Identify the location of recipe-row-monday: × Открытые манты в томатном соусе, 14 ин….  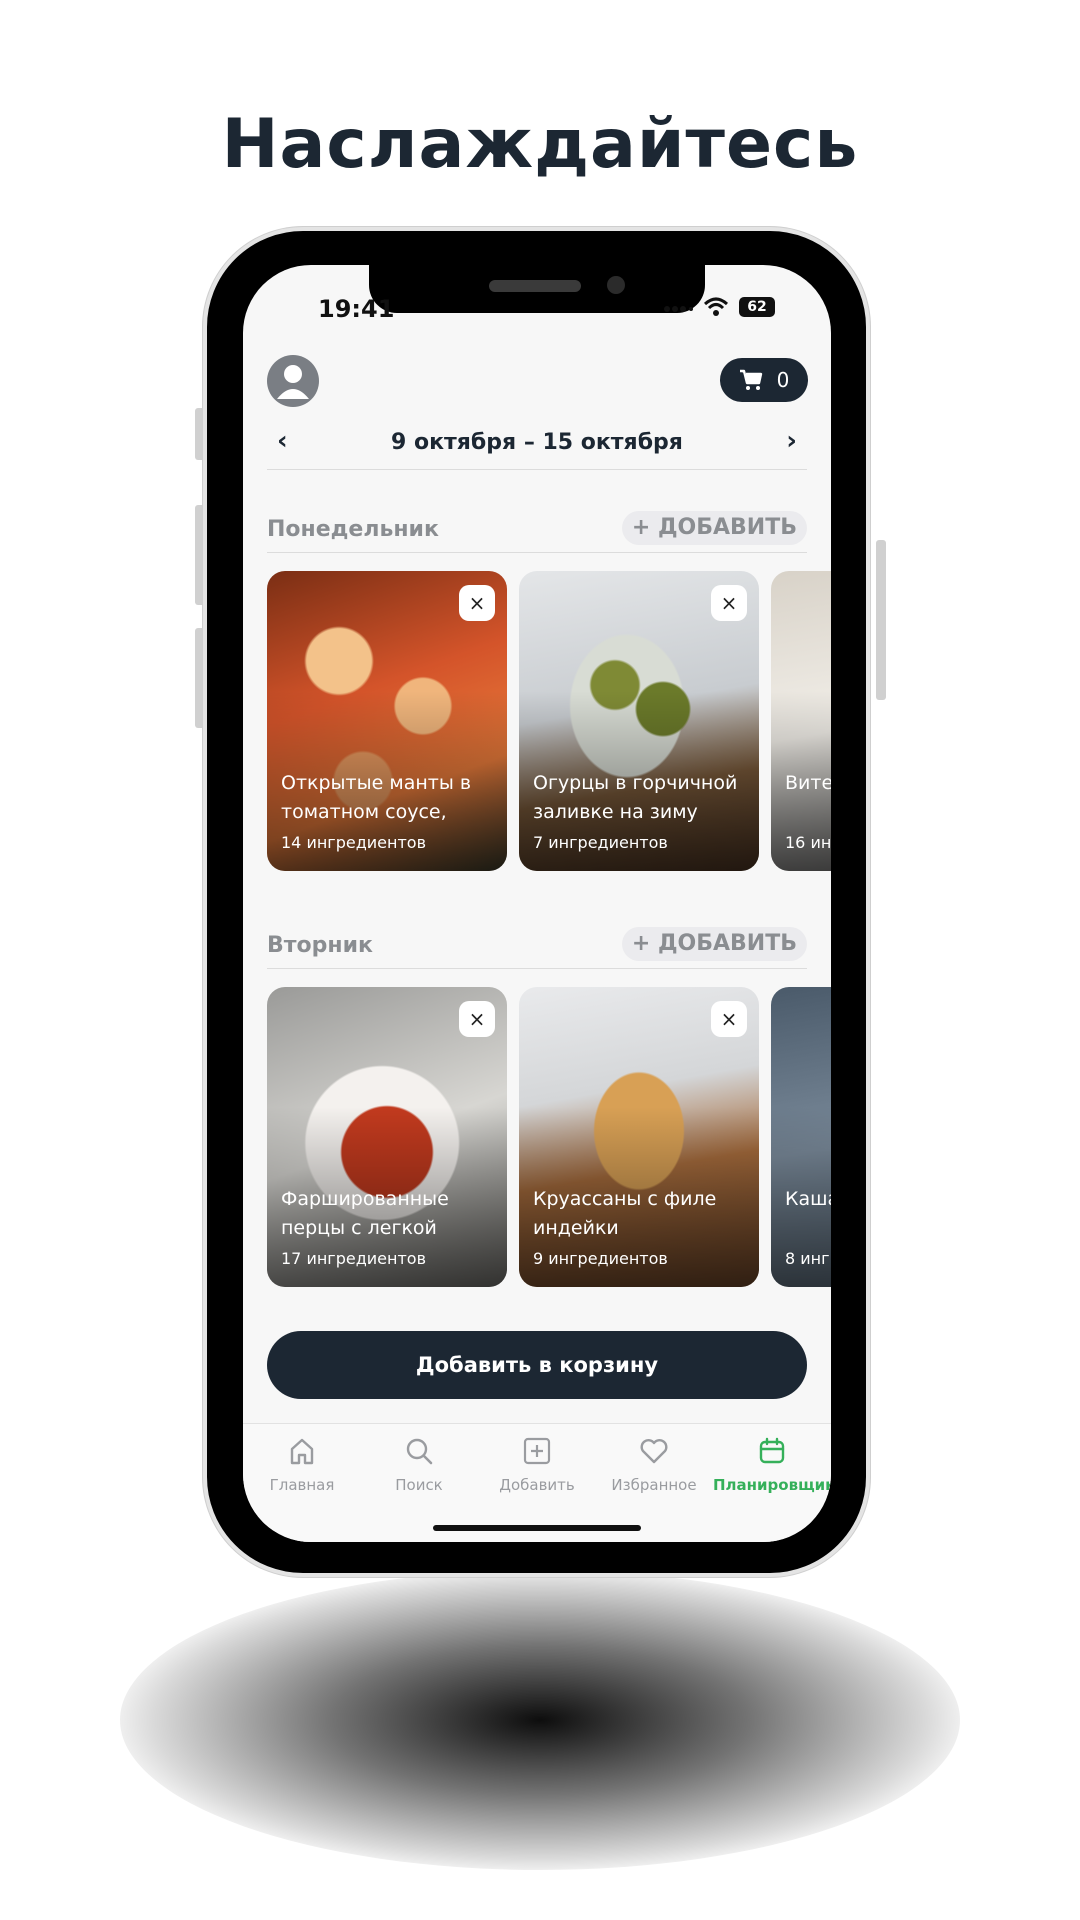
(549, 721).